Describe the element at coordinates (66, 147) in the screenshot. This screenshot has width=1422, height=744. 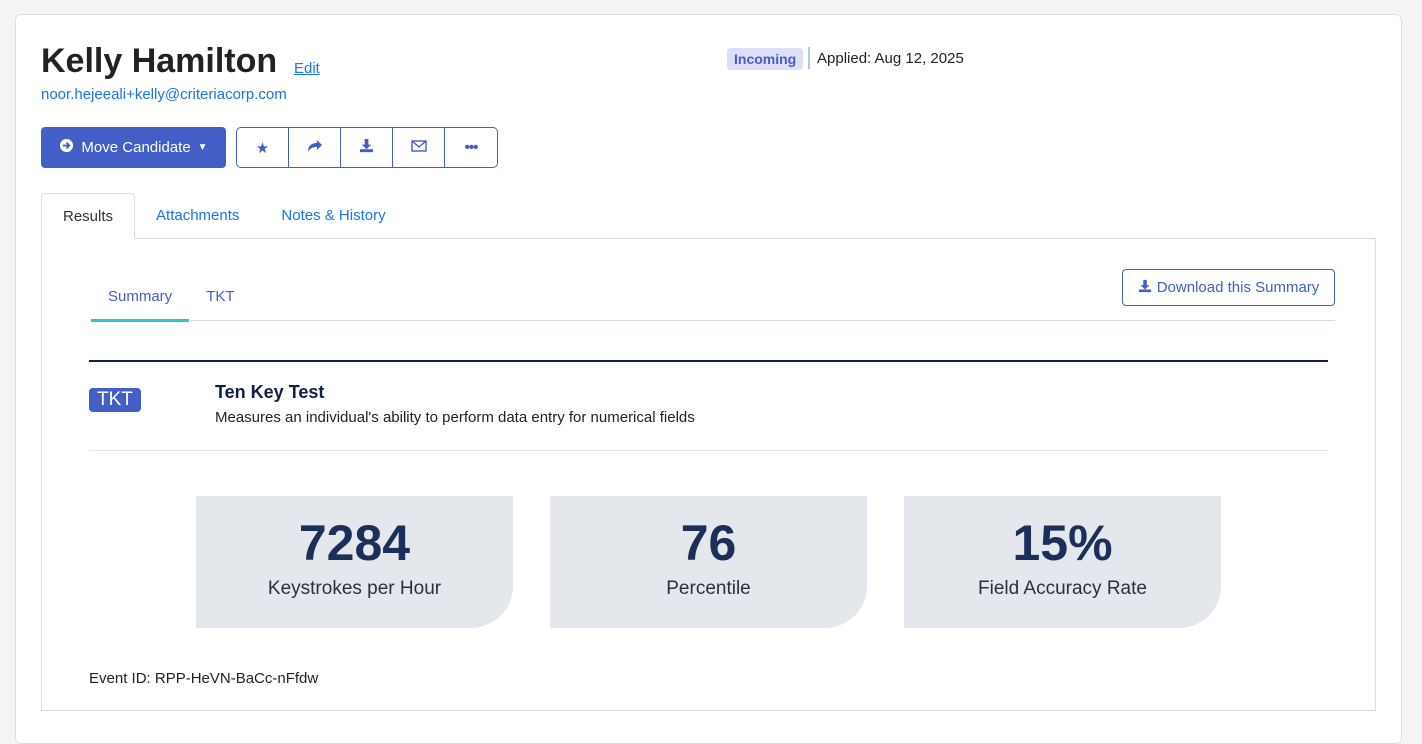
I see `arrow-circle-icon` at that location.